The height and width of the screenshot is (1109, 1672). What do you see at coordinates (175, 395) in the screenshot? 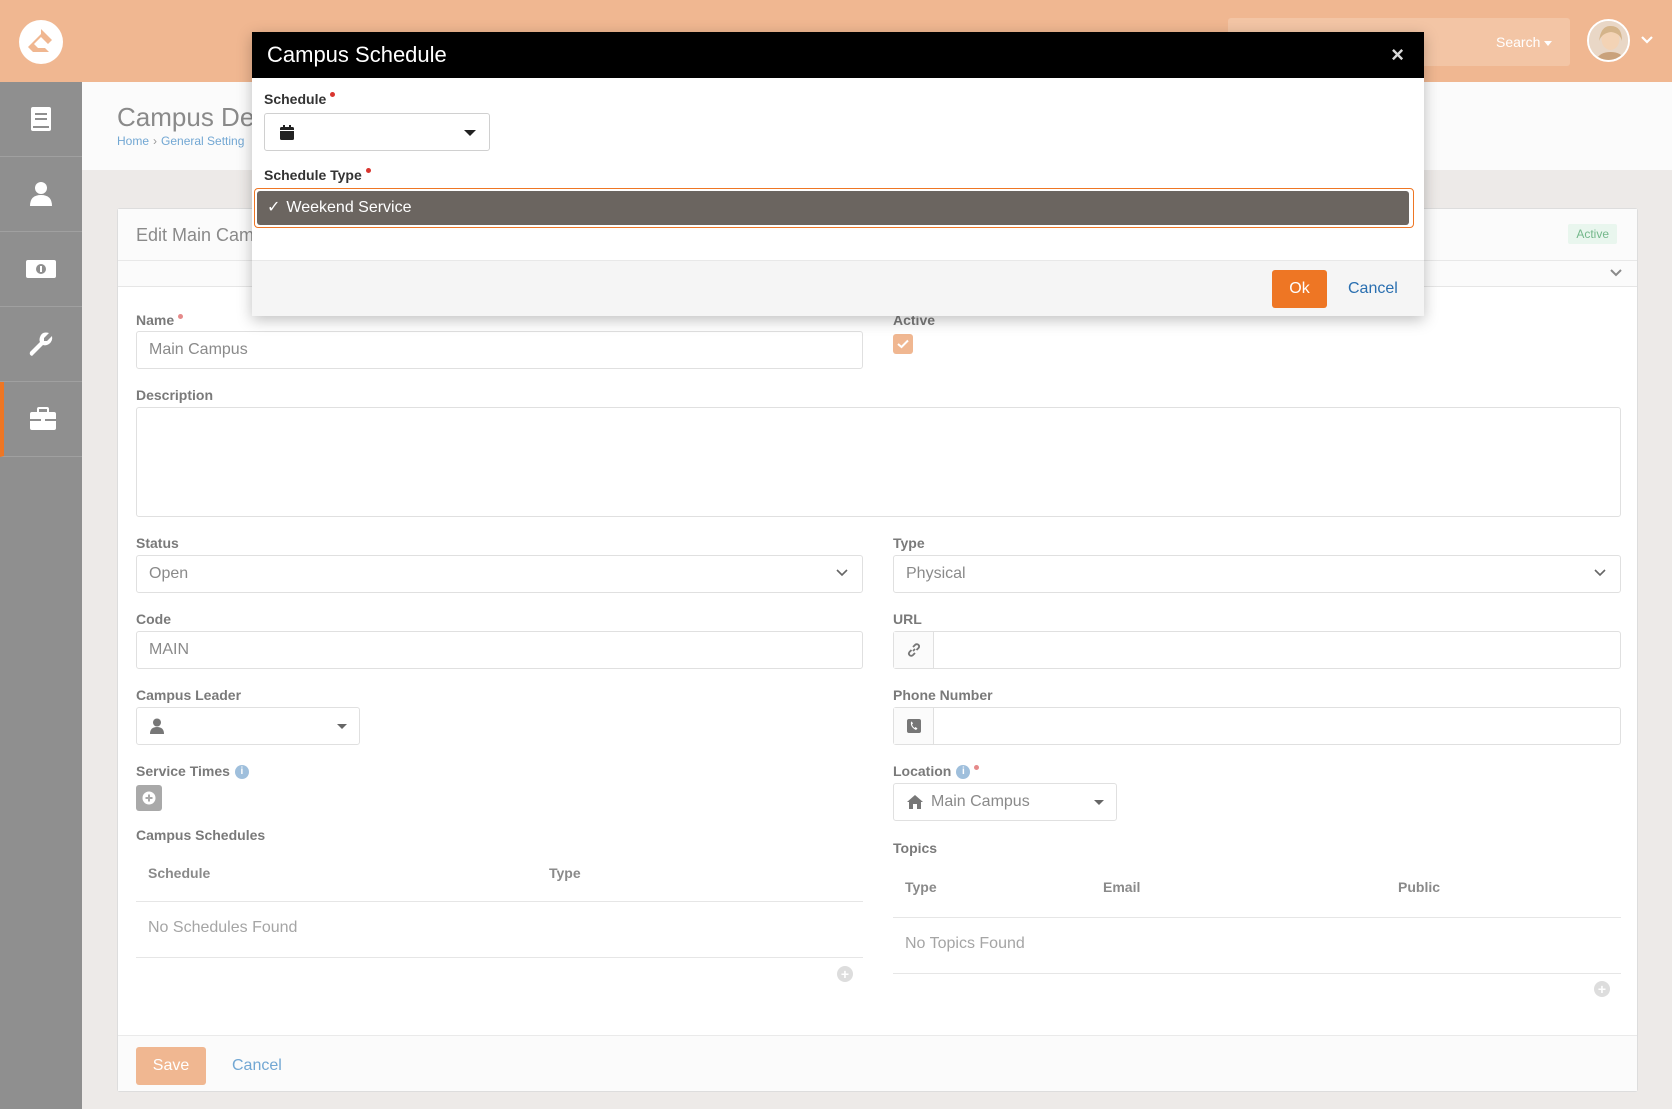
I see `description-label: Description` at bounding box center [175, 395].